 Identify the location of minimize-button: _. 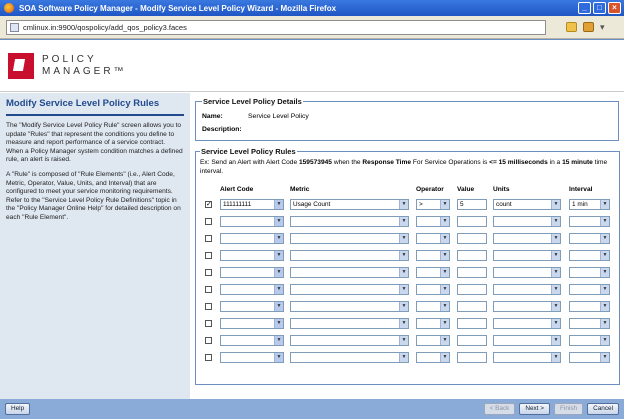
(584, 8).